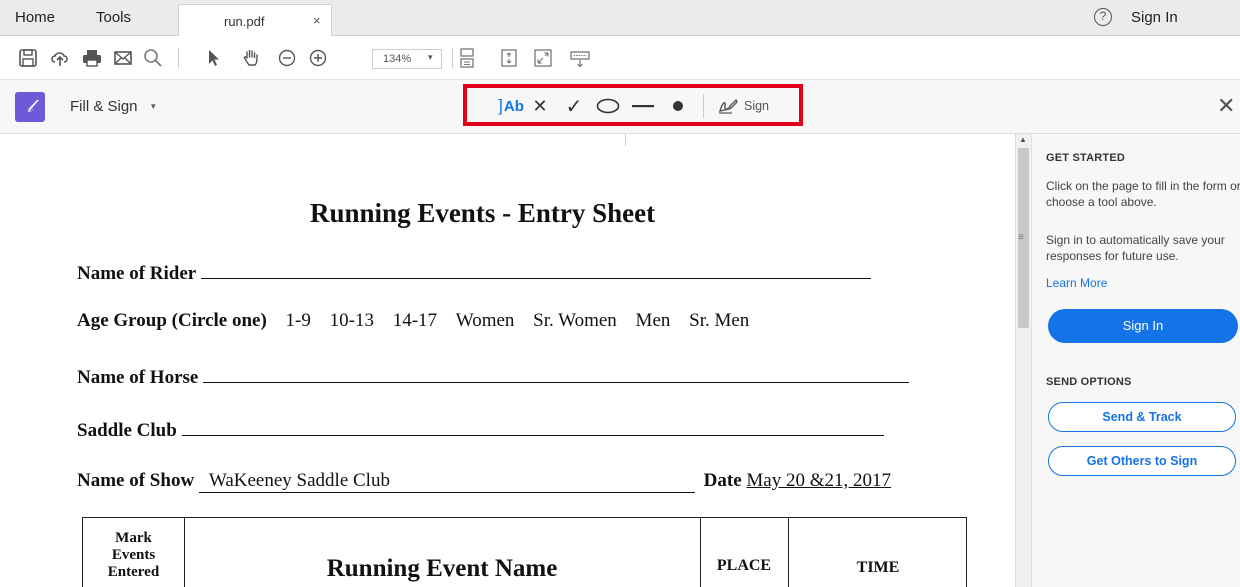 This screenshot has height=587, width=1240. What do you see at coordinates (818, 480) in the screenshot?
I see `date-value: May 20 &21, 2017` at bounding box center [818, 480].